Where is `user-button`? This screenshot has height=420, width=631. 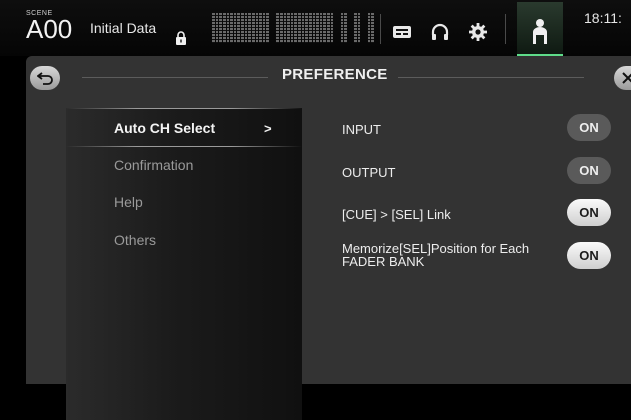
user-button is located at coordinates (540, 29).